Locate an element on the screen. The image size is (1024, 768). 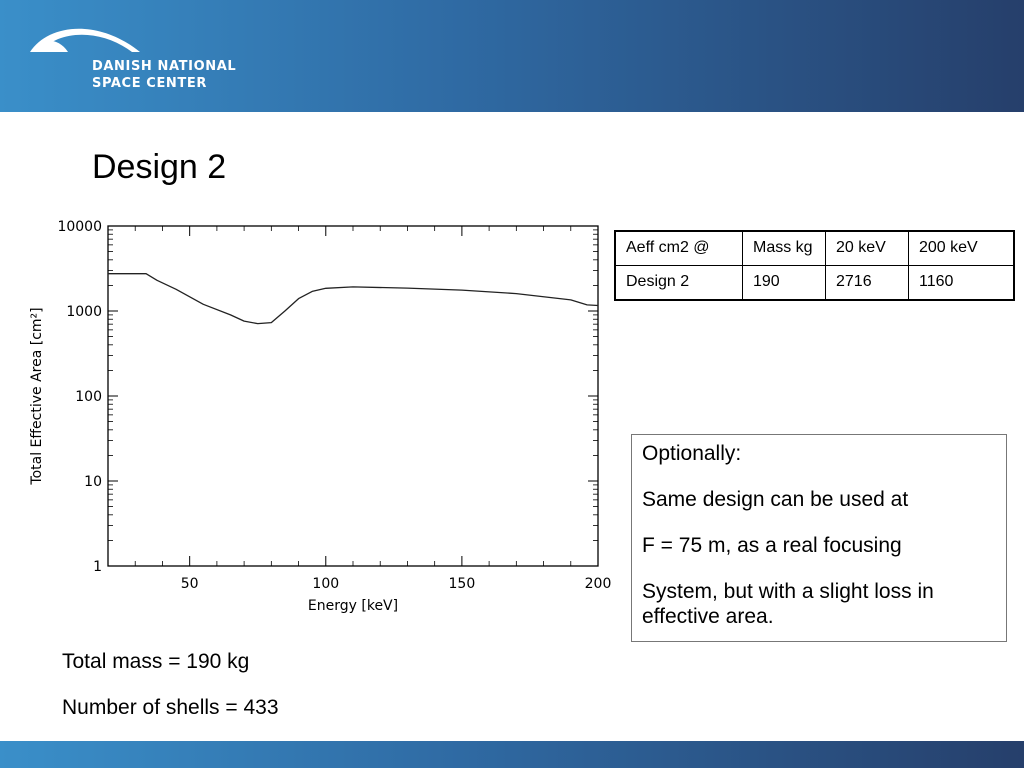
table-cell: 1160 is located at coordinates (961, 283).